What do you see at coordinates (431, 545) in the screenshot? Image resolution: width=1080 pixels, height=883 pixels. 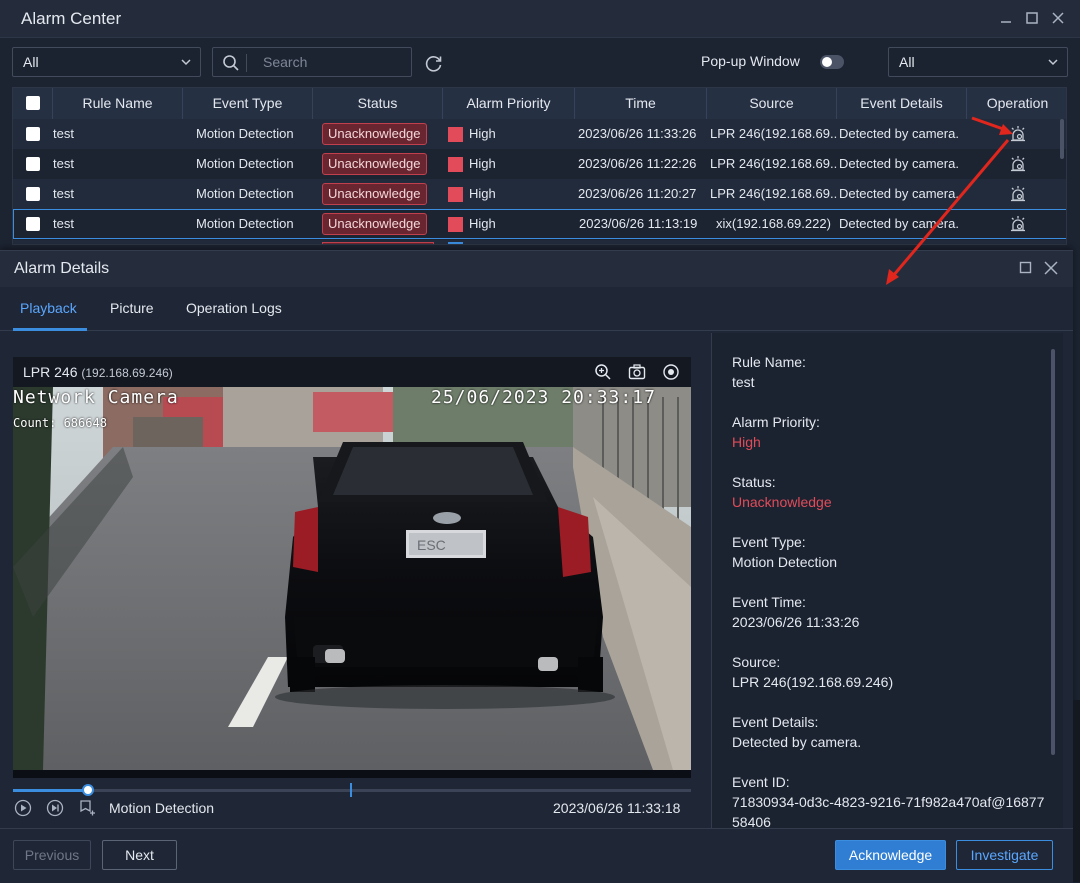 I see `svg-text: ESC` at bounding box center [431, 545].